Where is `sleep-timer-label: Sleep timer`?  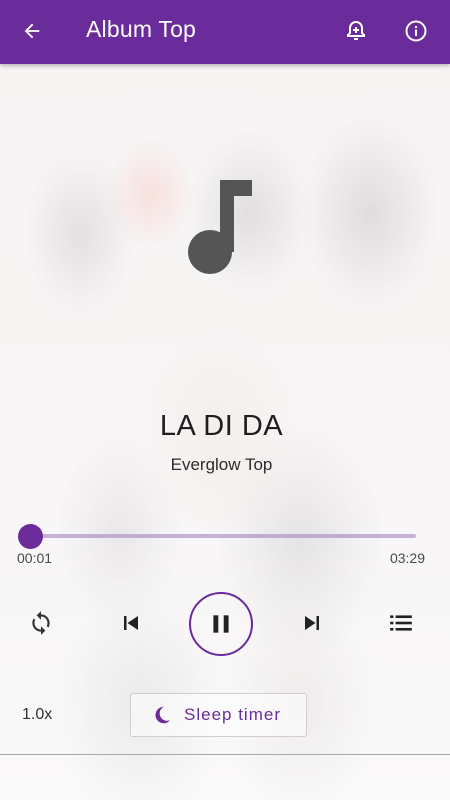 sleep-timer-label: Sleep timer is located at coordinates (232, 714).